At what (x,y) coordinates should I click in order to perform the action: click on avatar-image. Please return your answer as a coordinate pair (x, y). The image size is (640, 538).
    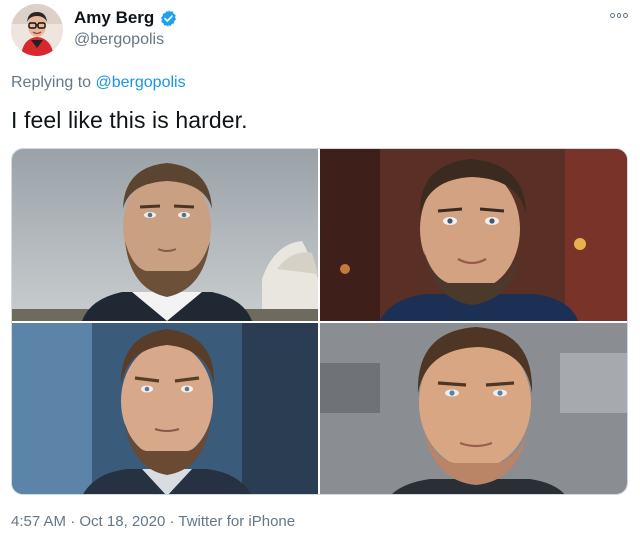
    Looking at the image, I should click on (37, 30).